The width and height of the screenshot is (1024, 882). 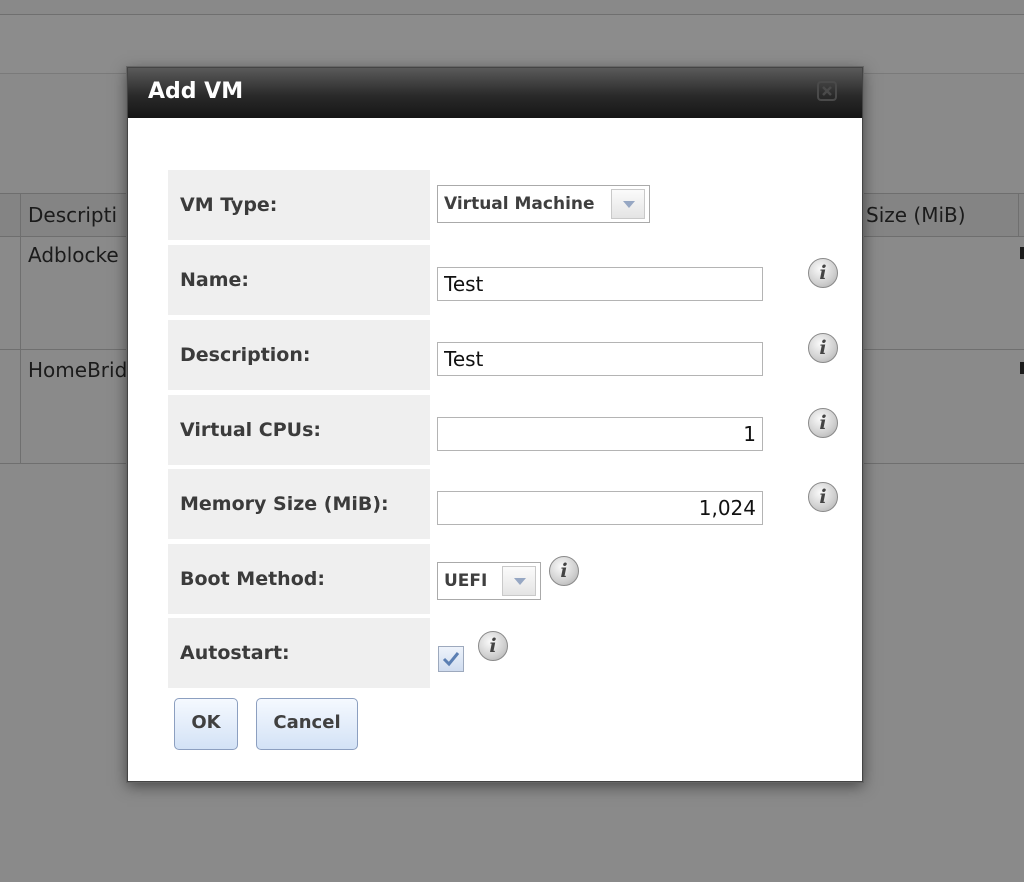 I want to click on background-topbar, so click(x=512, y=7).